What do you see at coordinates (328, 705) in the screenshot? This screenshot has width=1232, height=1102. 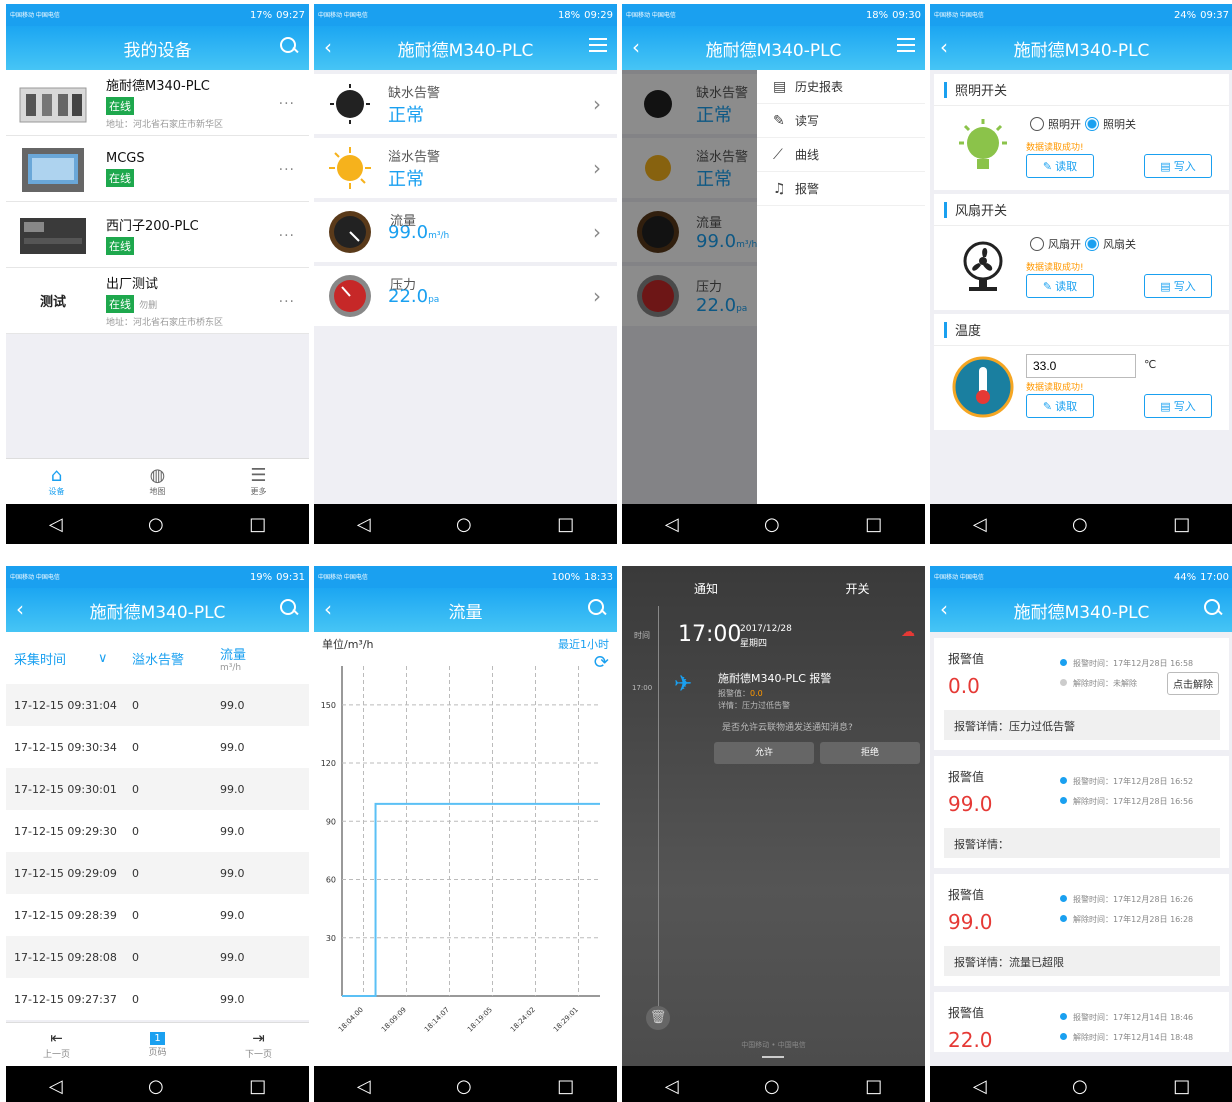 I see `y-tick-label: 150` at bounding box center [328, 705].